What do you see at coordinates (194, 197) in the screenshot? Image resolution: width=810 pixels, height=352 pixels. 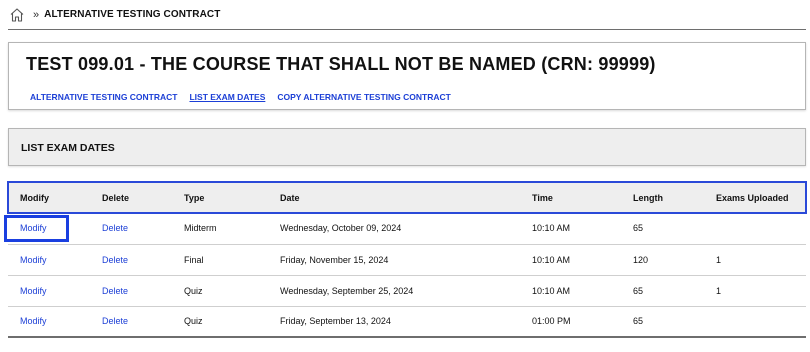 I see `column-header: Type` at bounding box center [194, 197].